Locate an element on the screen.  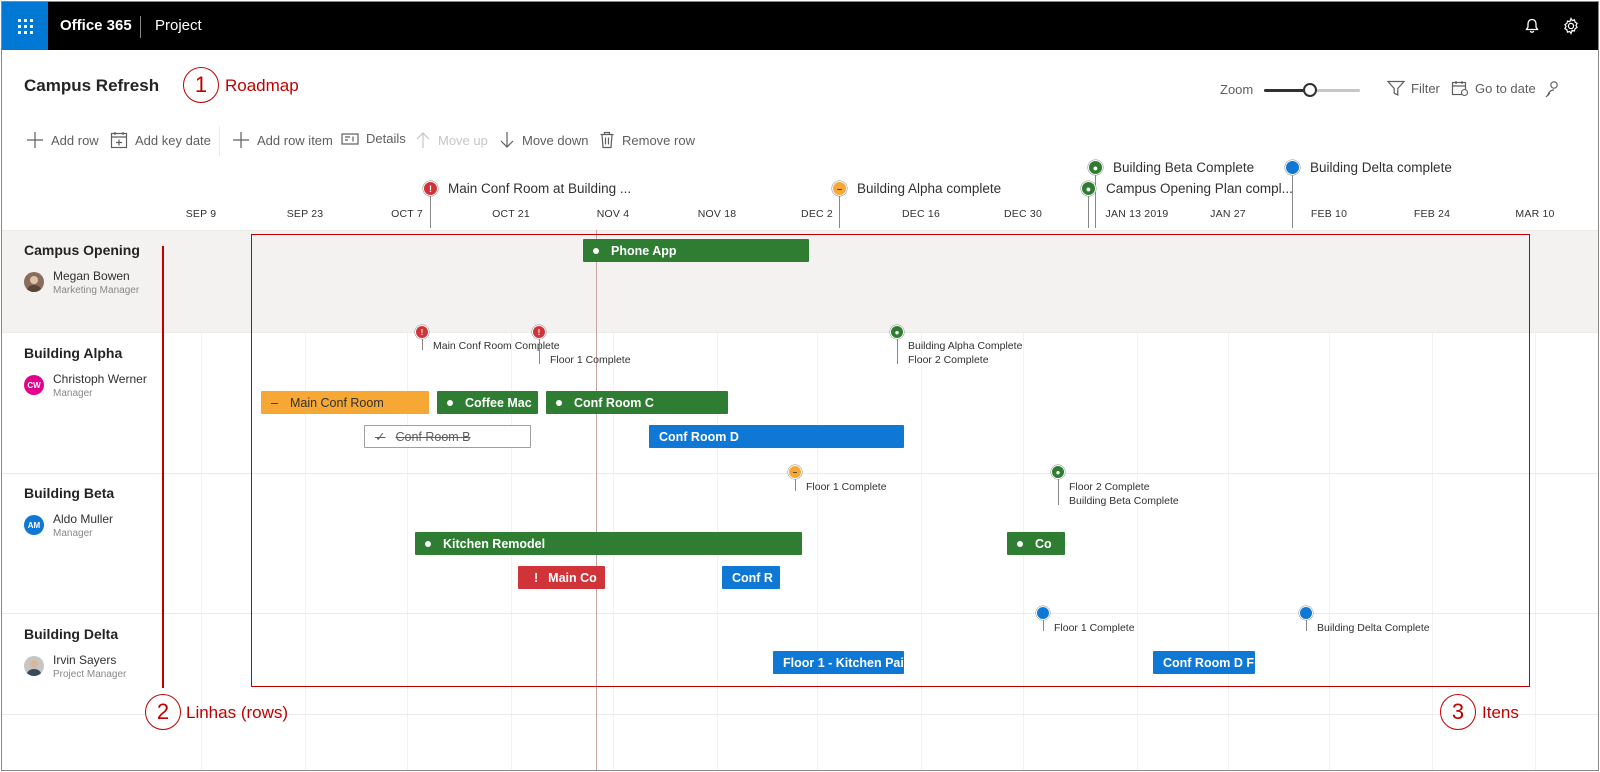
roadmap-item-bar: ! Main Co is located at coordinates (561, 577).